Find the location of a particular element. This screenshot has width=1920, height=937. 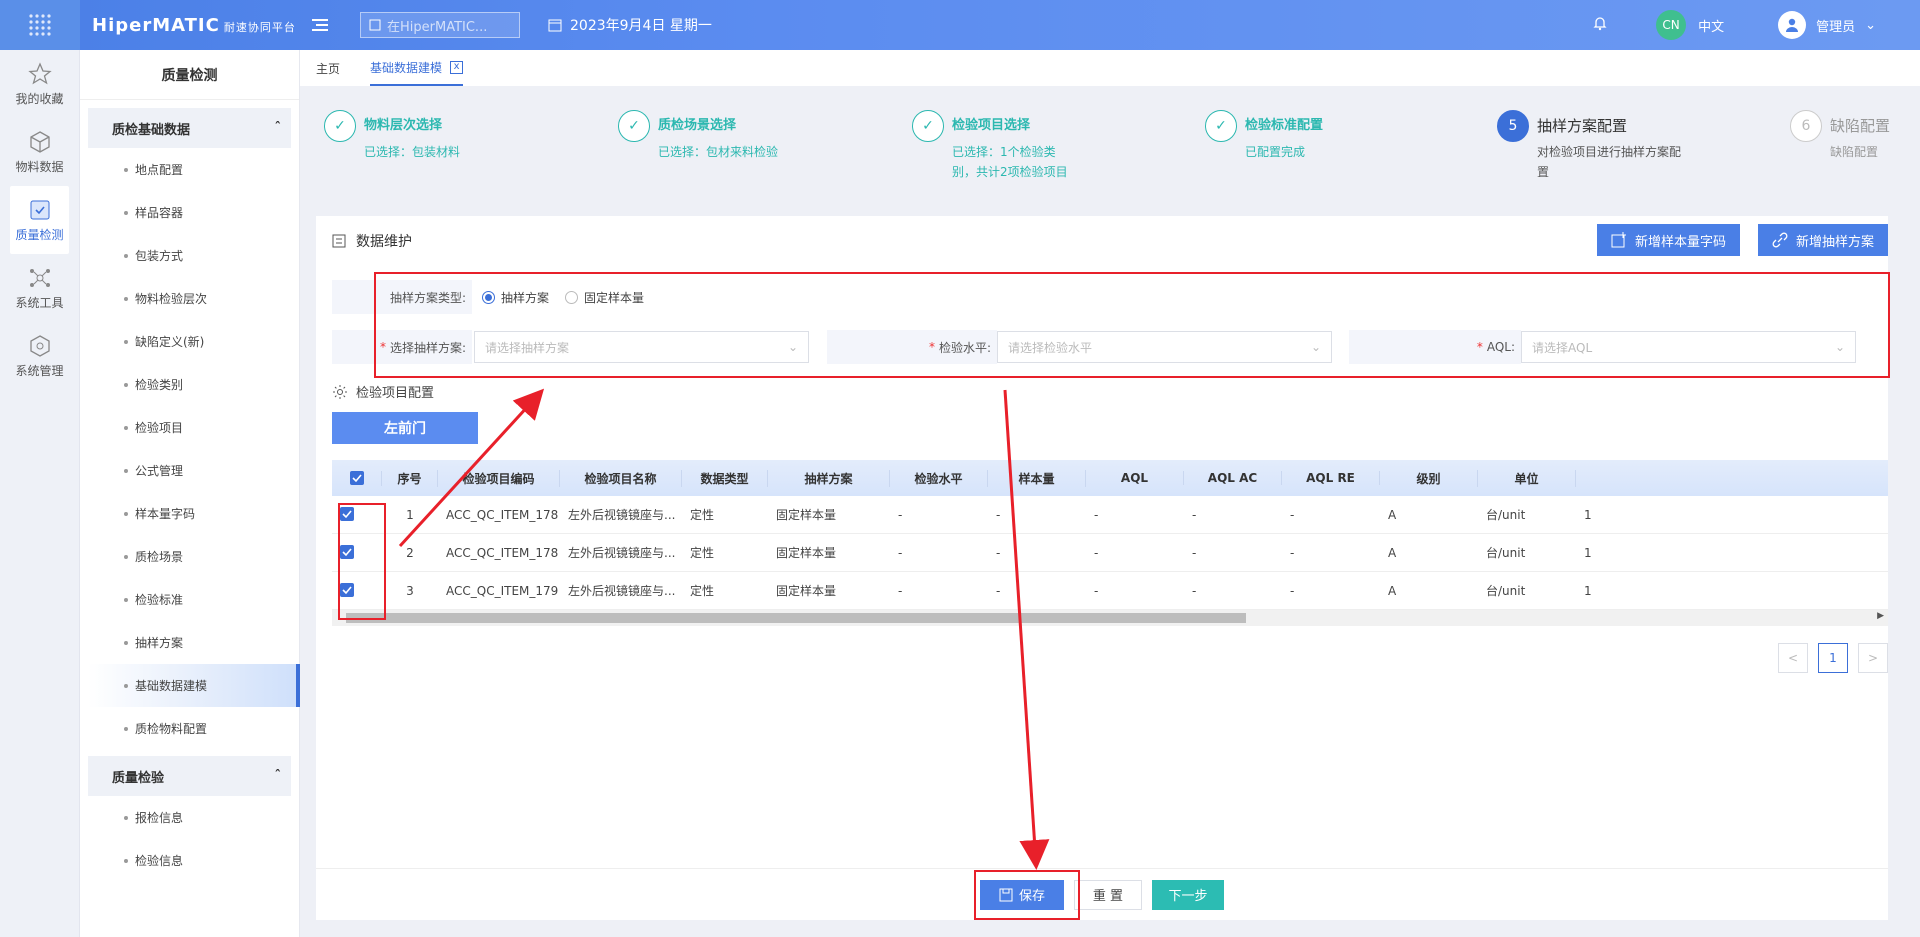

bell-icon is located at coordinates (1600, 25).